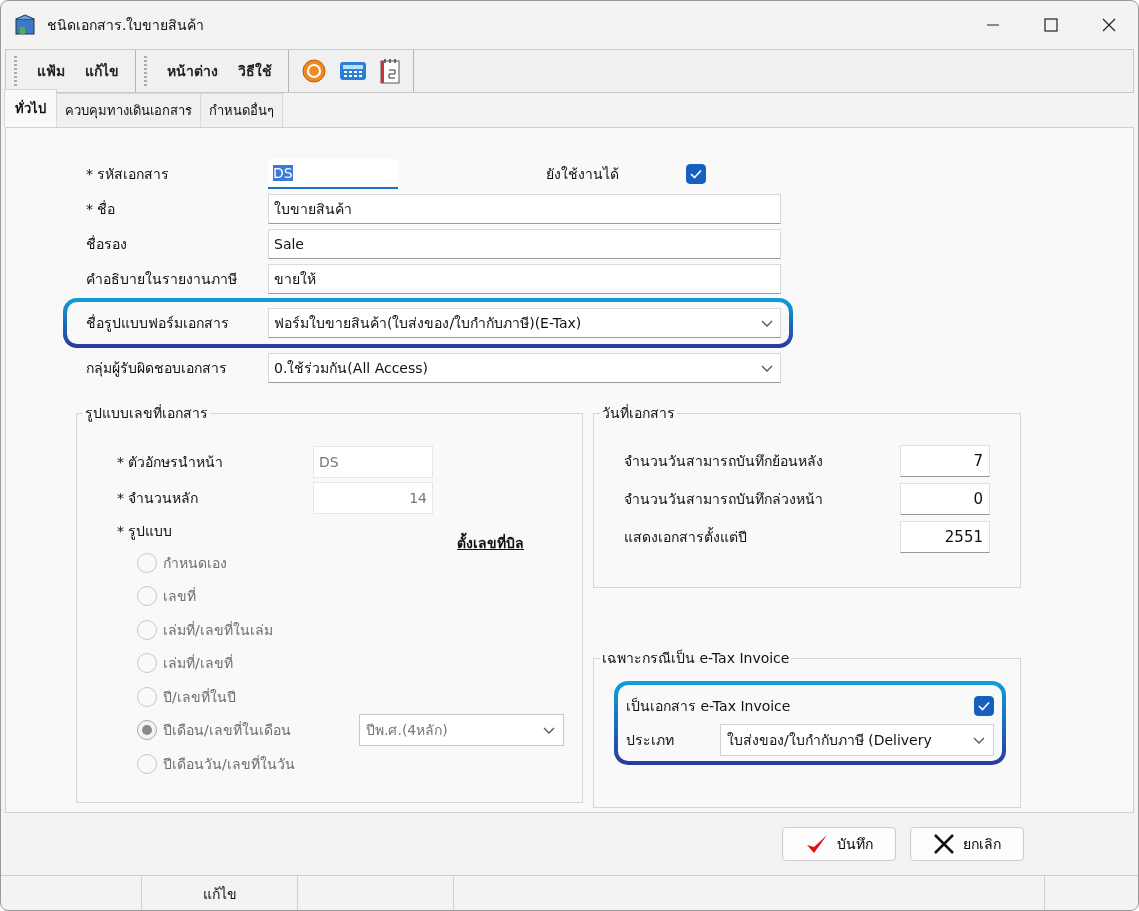 This screenshot has height=911, width=1139. I want to click on menu-item: แฟ้ม, so click(51, 71).